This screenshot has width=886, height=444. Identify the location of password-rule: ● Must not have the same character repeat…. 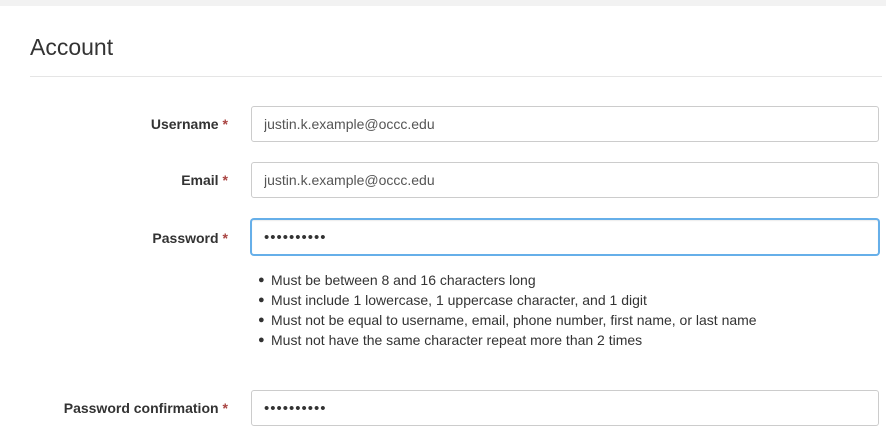
(507, 340).